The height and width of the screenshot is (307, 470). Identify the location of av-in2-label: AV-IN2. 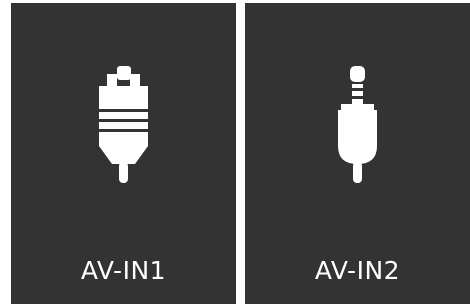
(357, 270).